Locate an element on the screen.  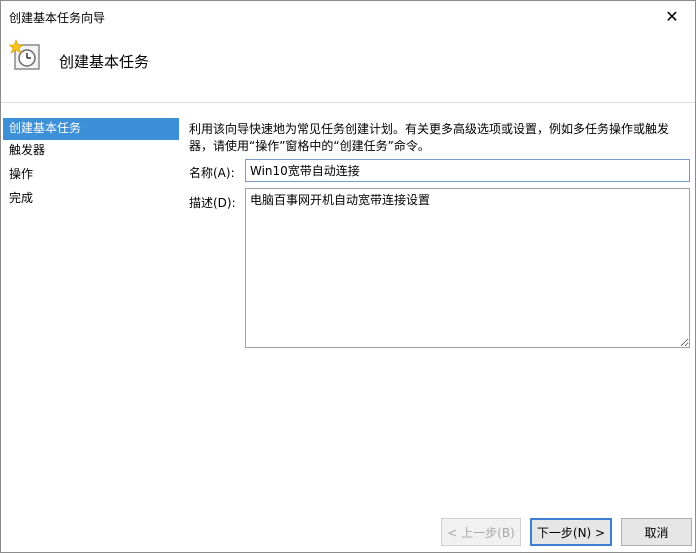
cancel-button: 取消 is located at coordinates (656, 532).